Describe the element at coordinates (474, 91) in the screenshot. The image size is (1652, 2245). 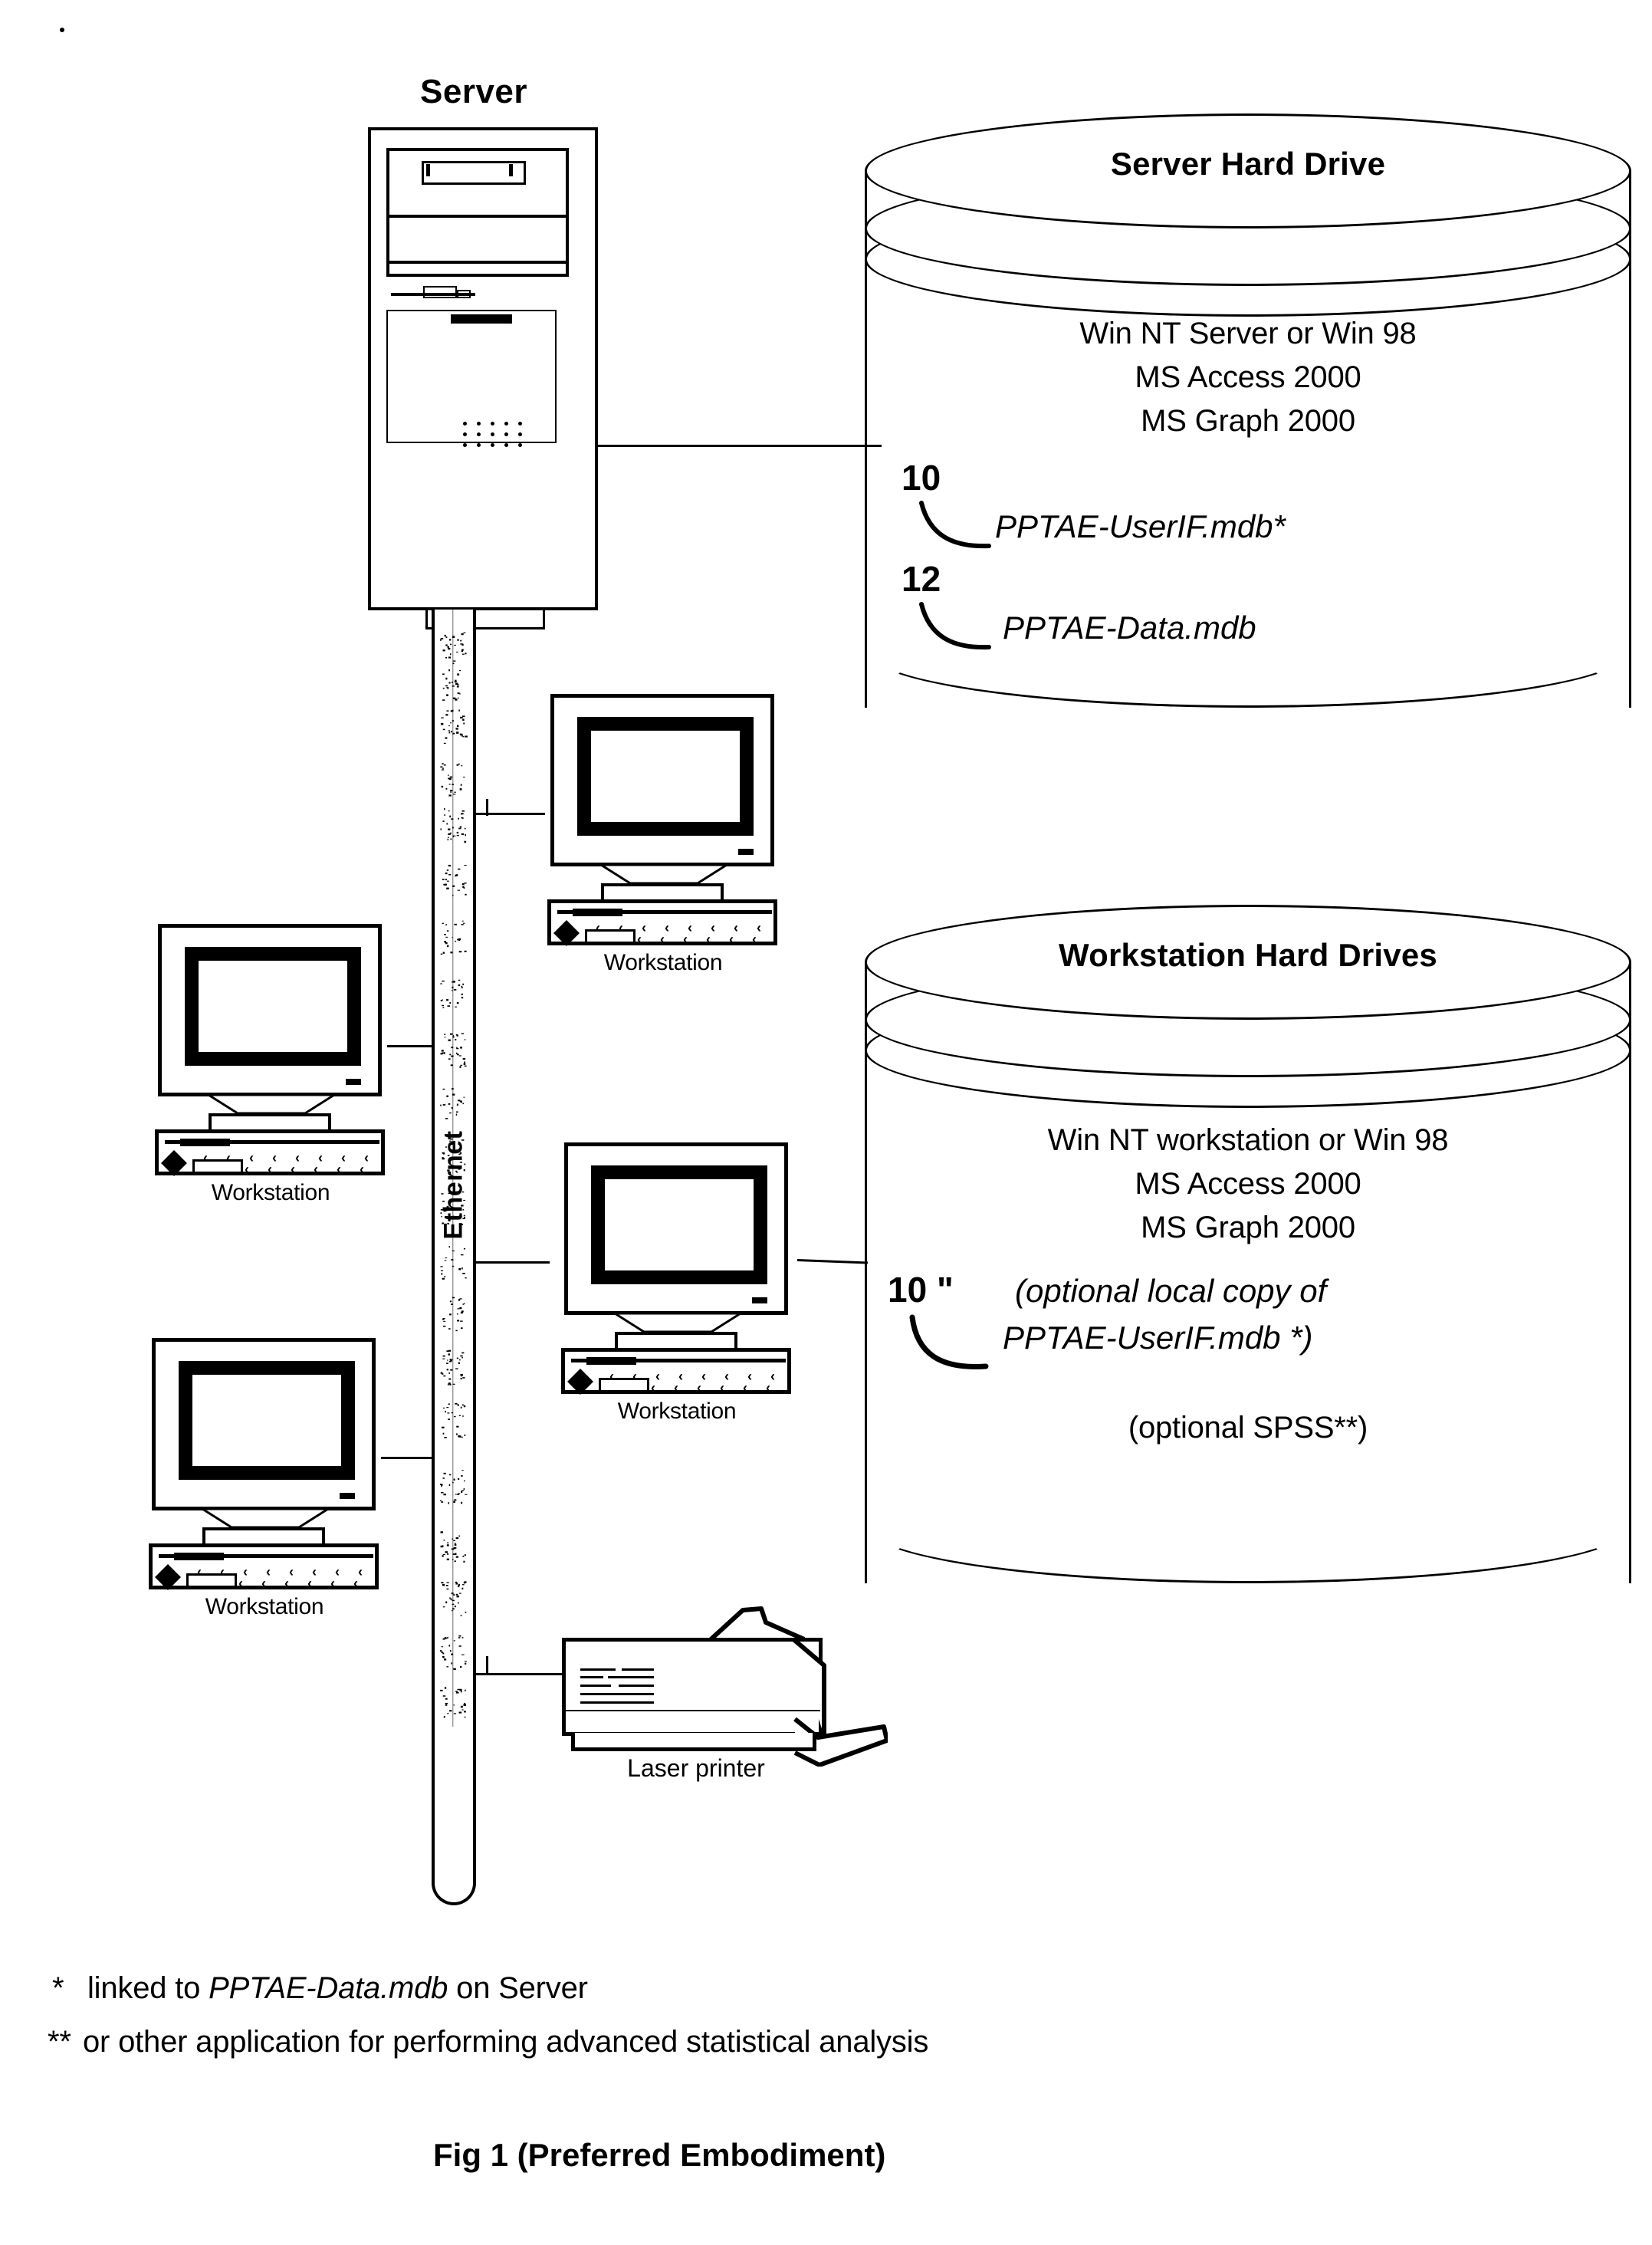
I see `server-title: Server` at that location.